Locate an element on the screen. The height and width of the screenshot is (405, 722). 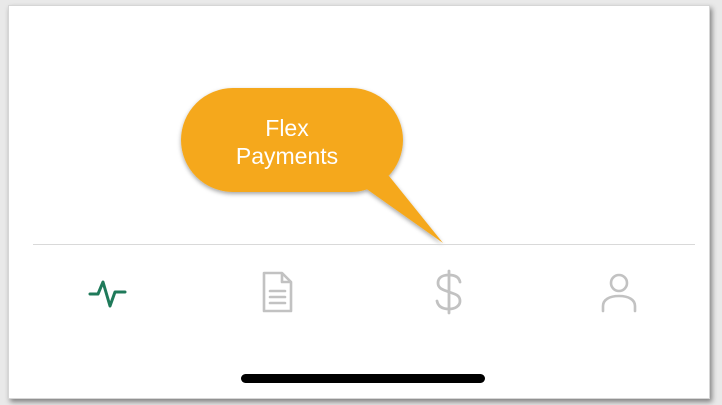
tab-payments is located at coordinates (449, 292).